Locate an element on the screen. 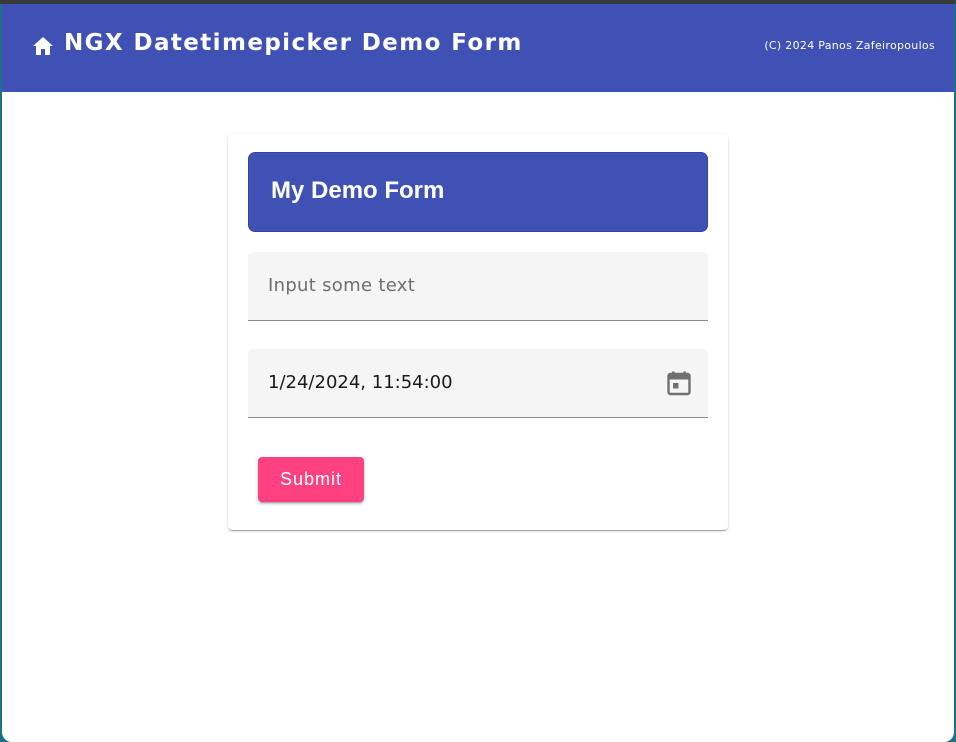  copyright-text: (C) 2024 Panos Zafeiropoulos is located at coordinates (849, 45).